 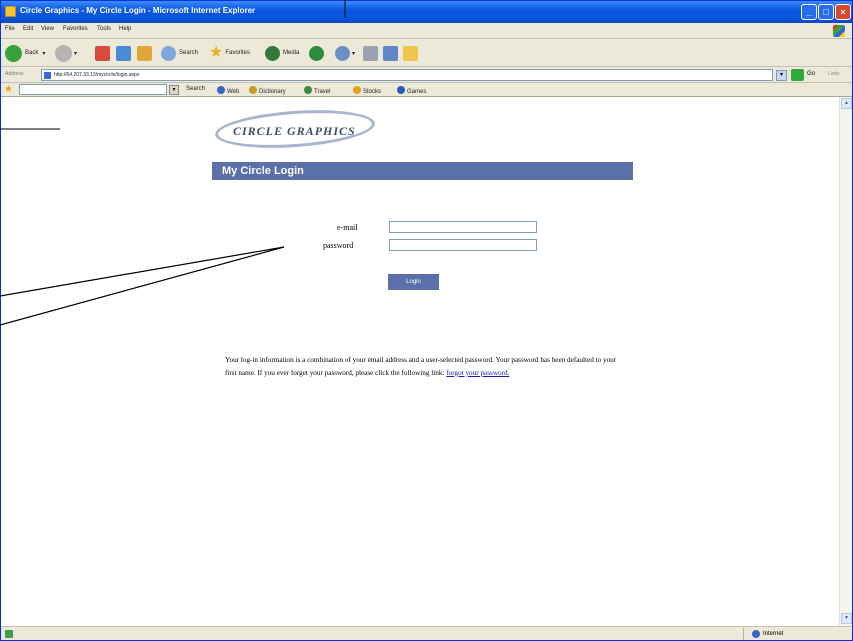 I want to click on media-button: Media, so click(x=282, y=53).